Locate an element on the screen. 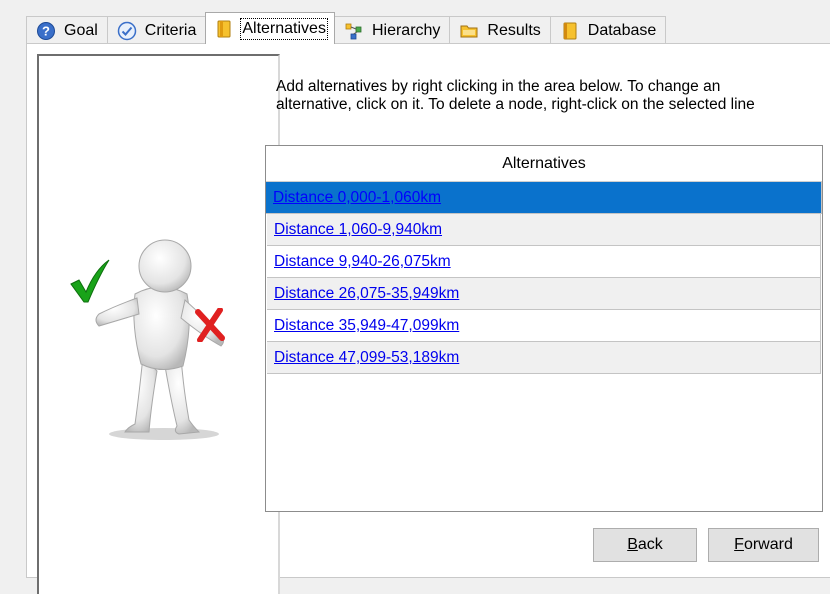 This screenshot has width=830, height=594. back-button-label: ack is located at coordinates (650, 544).